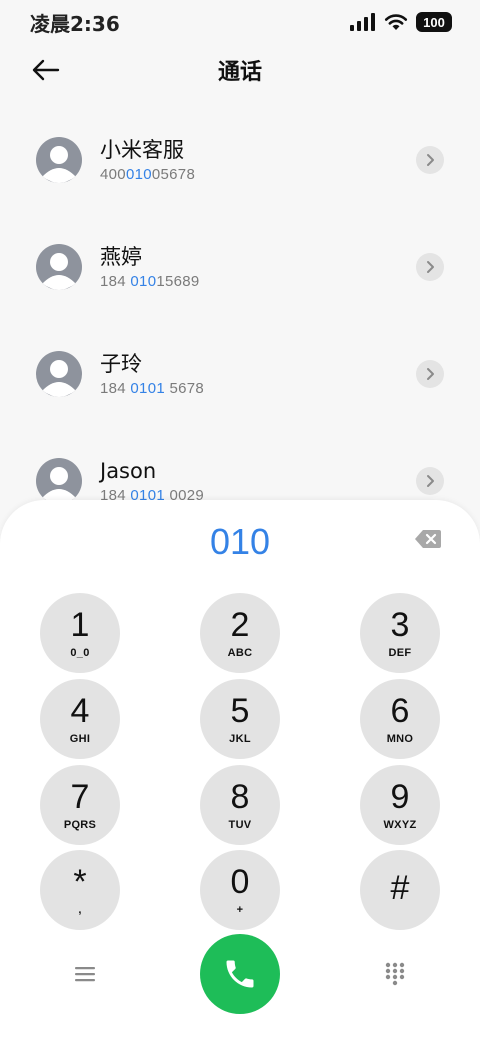 The height and width of the screenshot is (1040, 480). What do you see at coordinates (80, 805) in the screenshot?
I see `key-7: 7 PQRS` at bounding box center [80, 805].